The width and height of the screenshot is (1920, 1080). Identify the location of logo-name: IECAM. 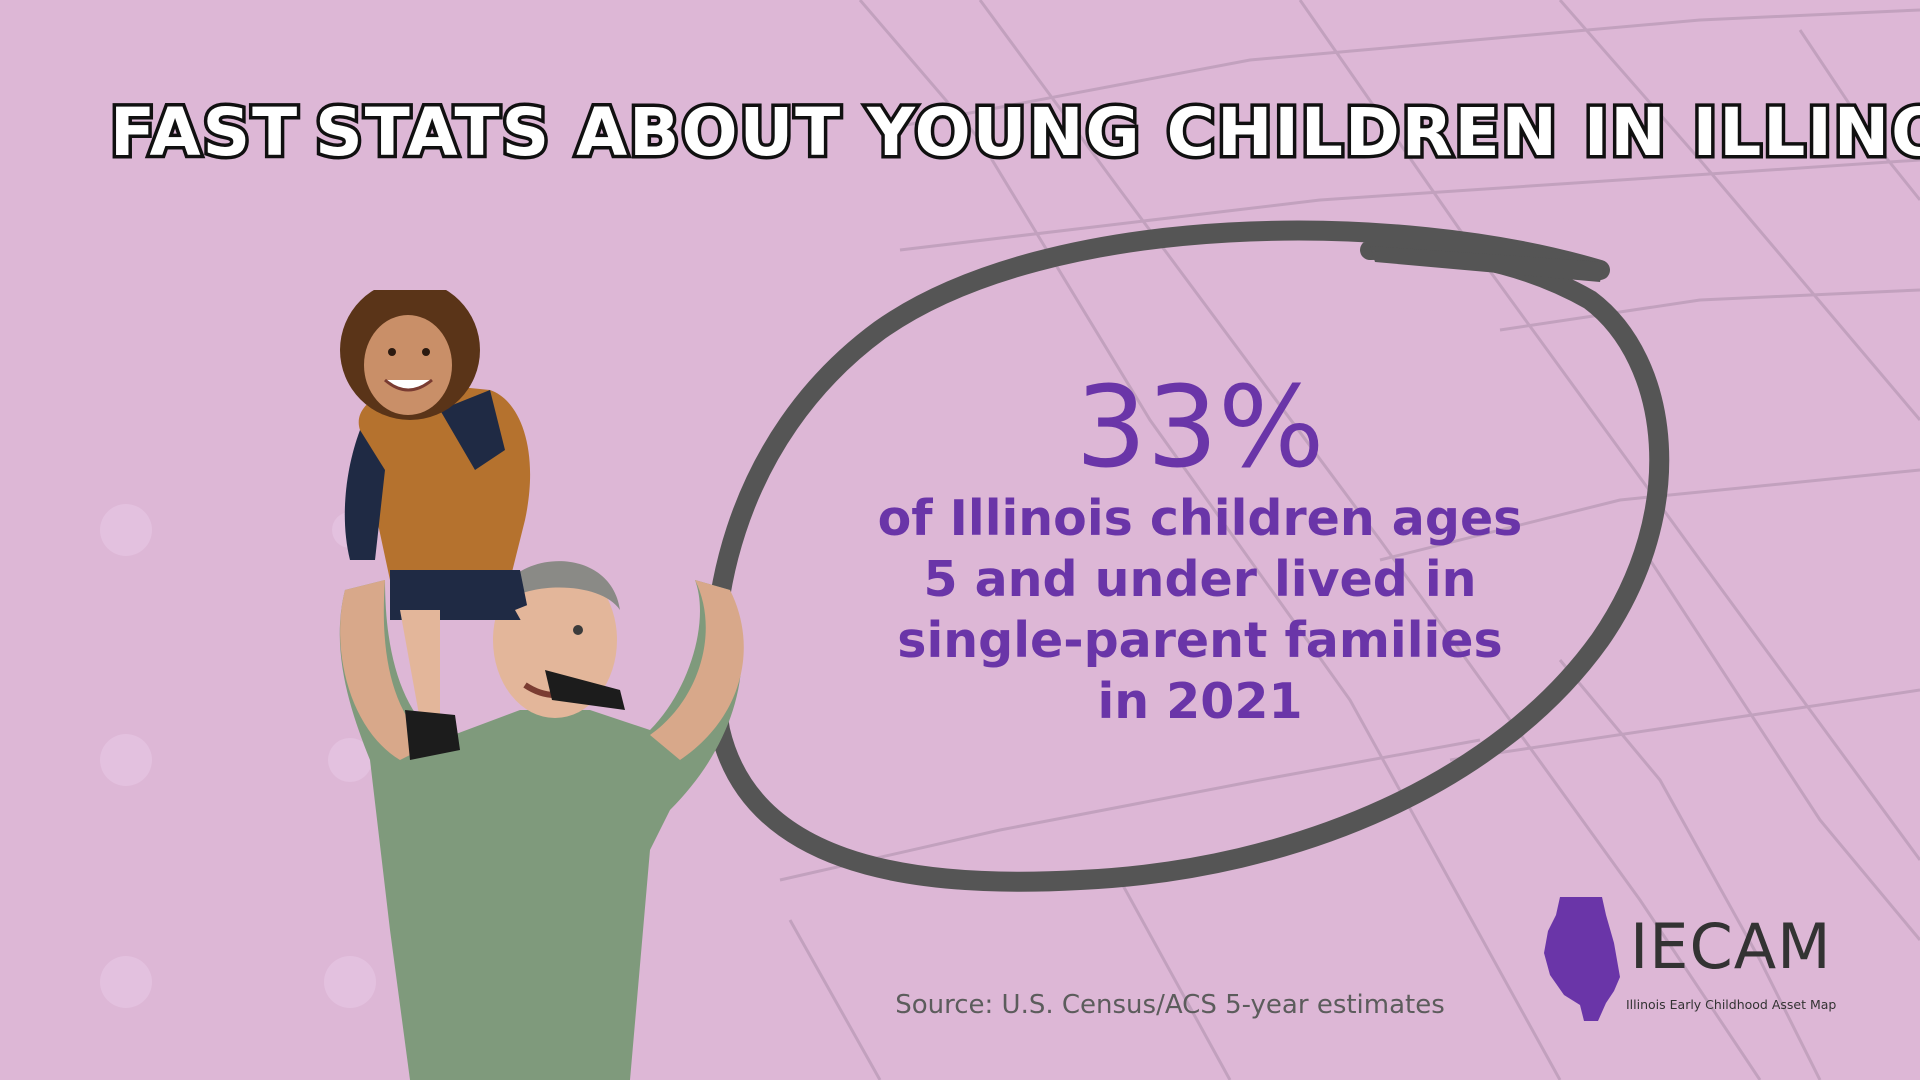
(1731, 946).